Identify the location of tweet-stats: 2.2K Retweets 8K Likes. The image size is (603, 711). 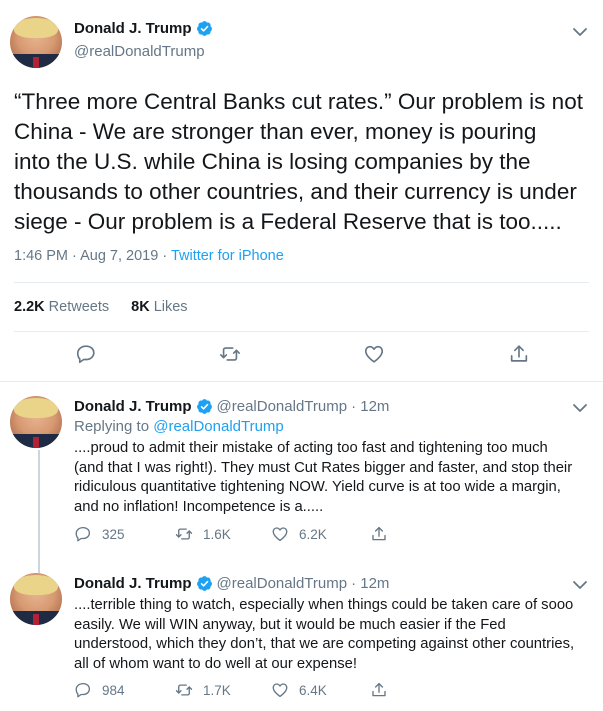
(101, 307).